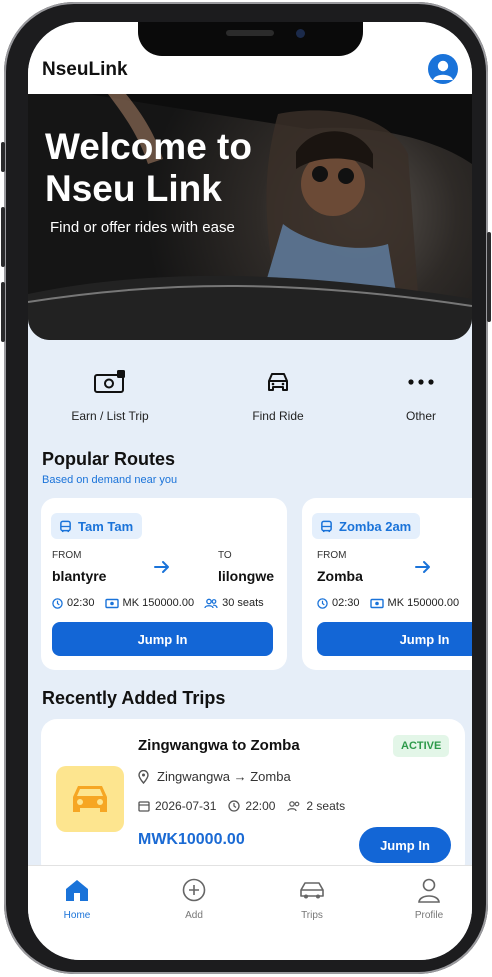  What do you see at coordinates (416, 382) in the screenshot?
I see `more-icon` at bounding box center [416, 382].